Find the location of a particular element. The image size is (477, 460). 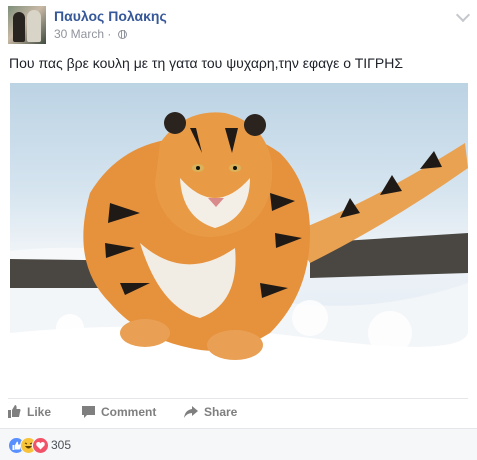

reaction-count: 305 is located at coordinates (61, 445).